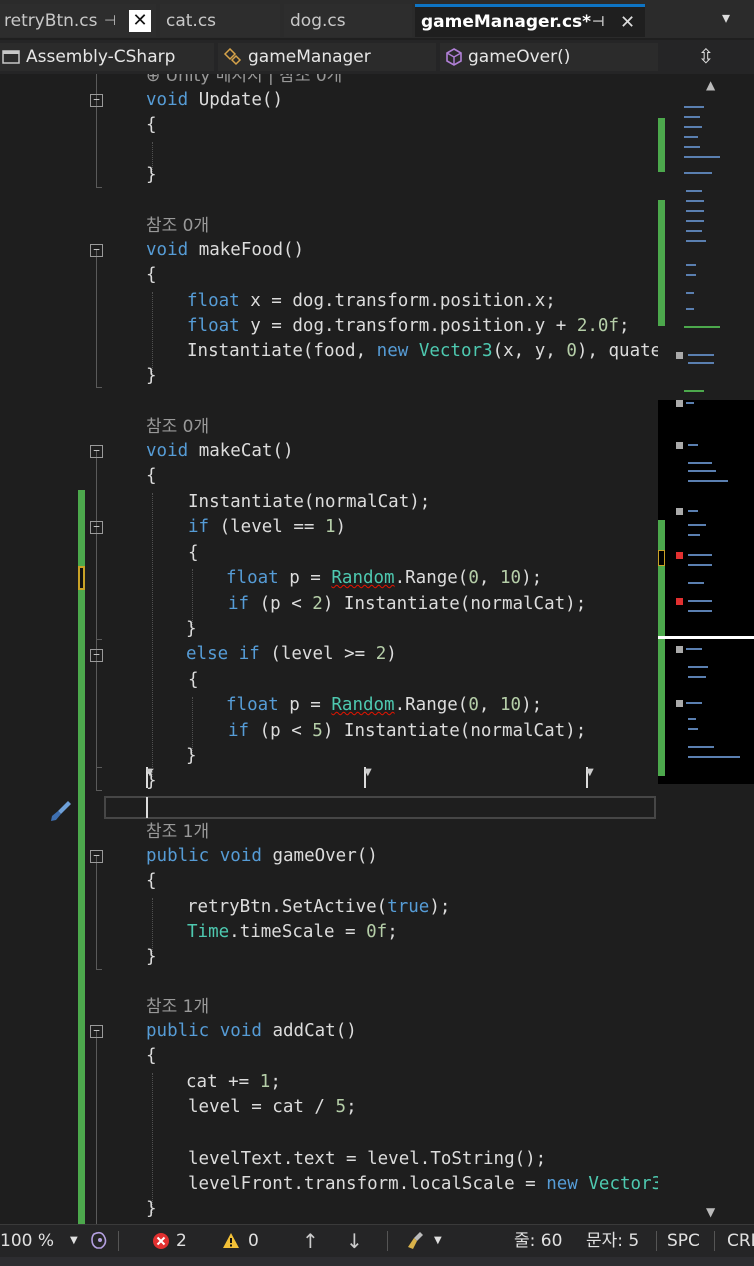 This screenshot has width=754, height=1266. Describe the element at coordinates (262, 856) in the screenshot. I see `code-line: public void gameOver()` at that location.